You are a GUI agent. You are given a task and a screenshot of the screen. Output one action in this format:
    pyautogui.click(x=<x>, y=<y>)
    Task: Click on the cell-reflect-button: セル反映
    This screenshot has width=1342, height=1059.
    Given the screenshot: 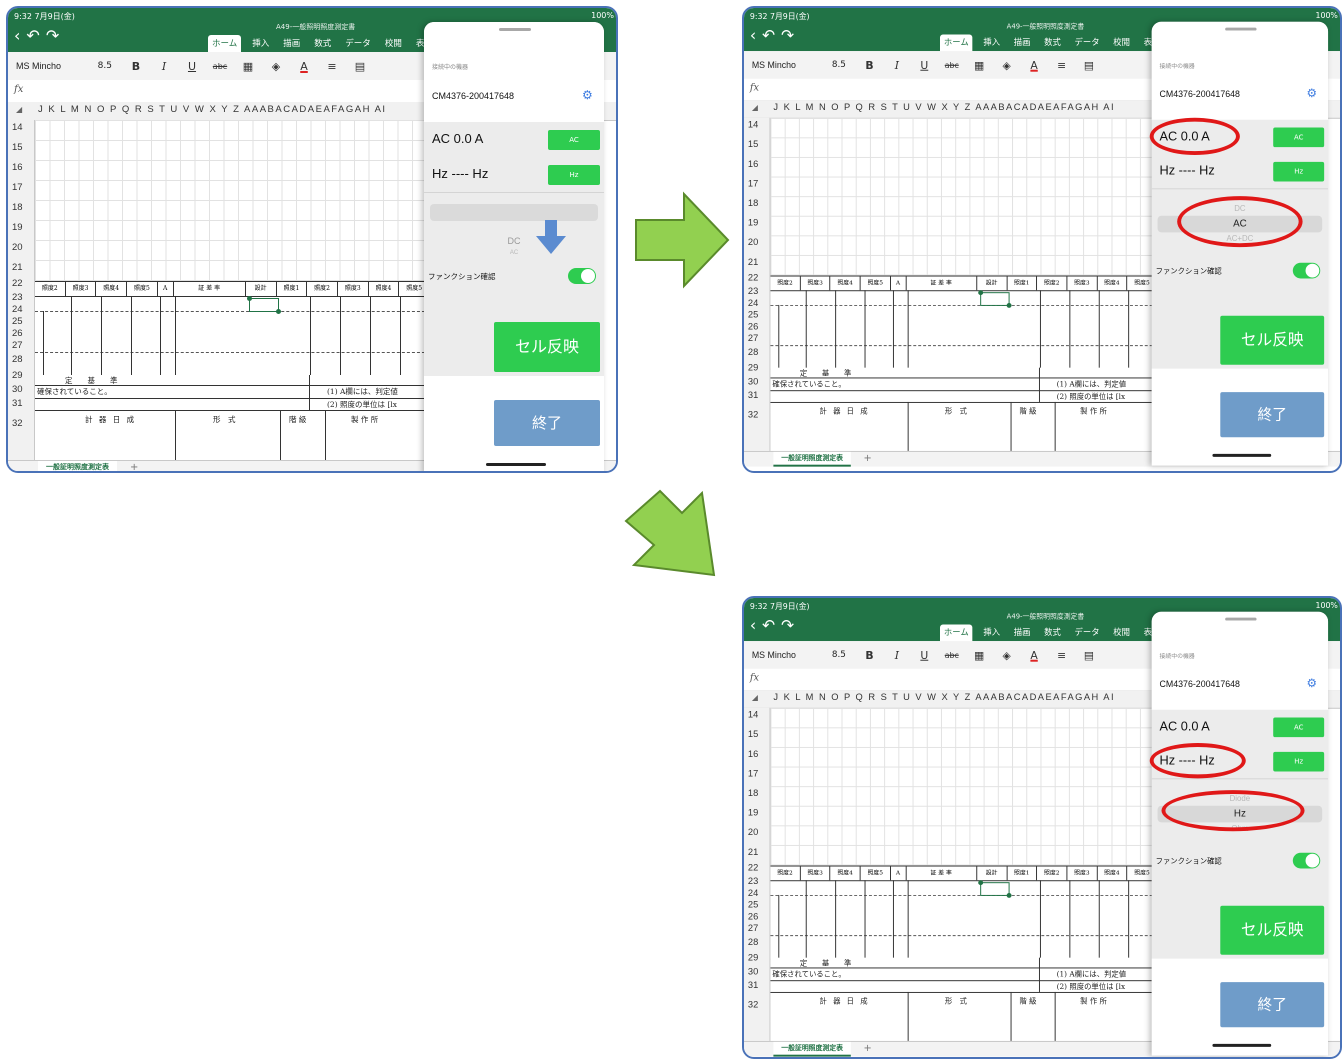 What is the action you would take?
    pyautogui.click(x=1272, y=930)
    